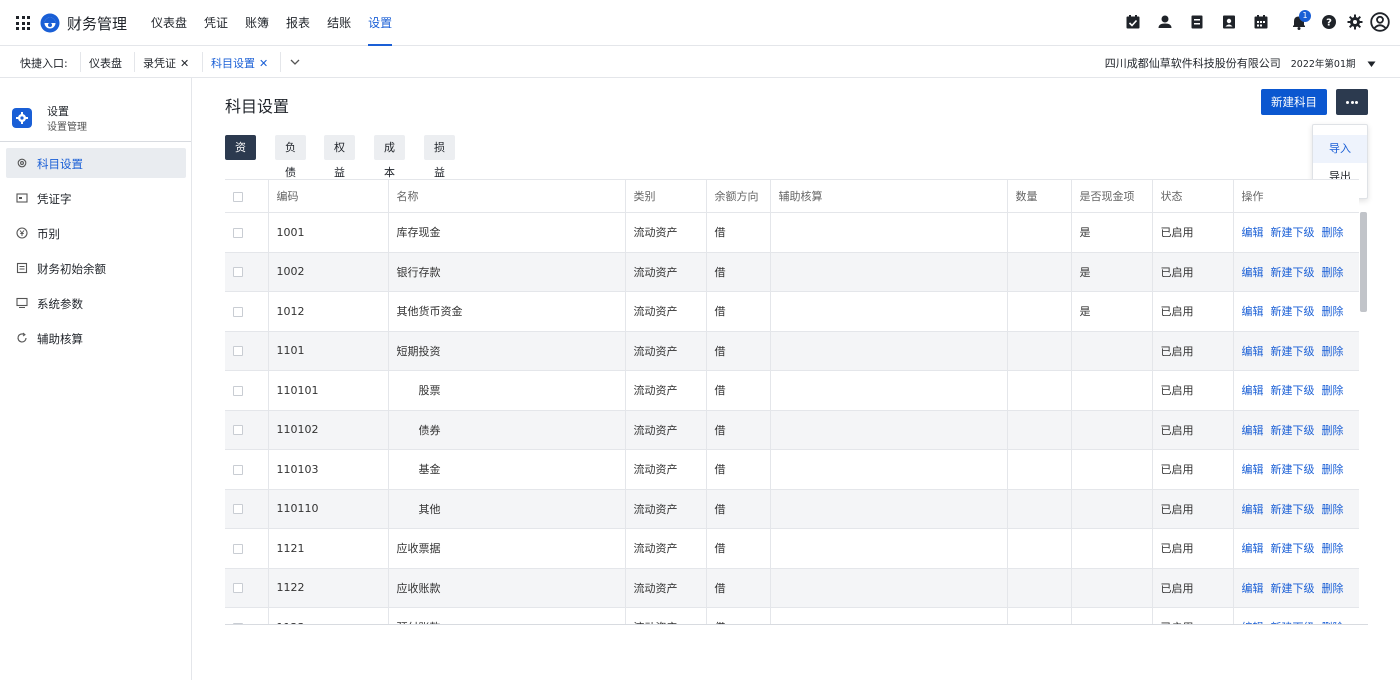  I want to click on quick-tab-account-settings: 科目设置 ✕, so click(239, 63).